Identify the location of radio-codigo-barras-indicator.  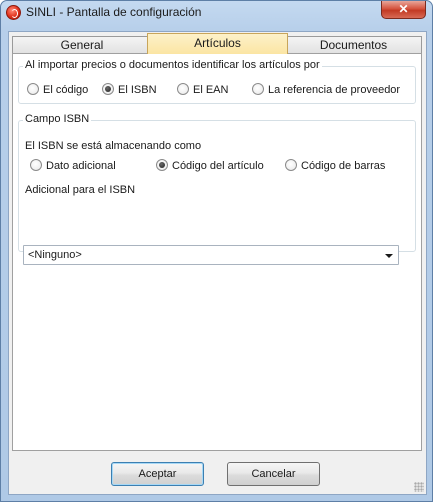
(291, 165).